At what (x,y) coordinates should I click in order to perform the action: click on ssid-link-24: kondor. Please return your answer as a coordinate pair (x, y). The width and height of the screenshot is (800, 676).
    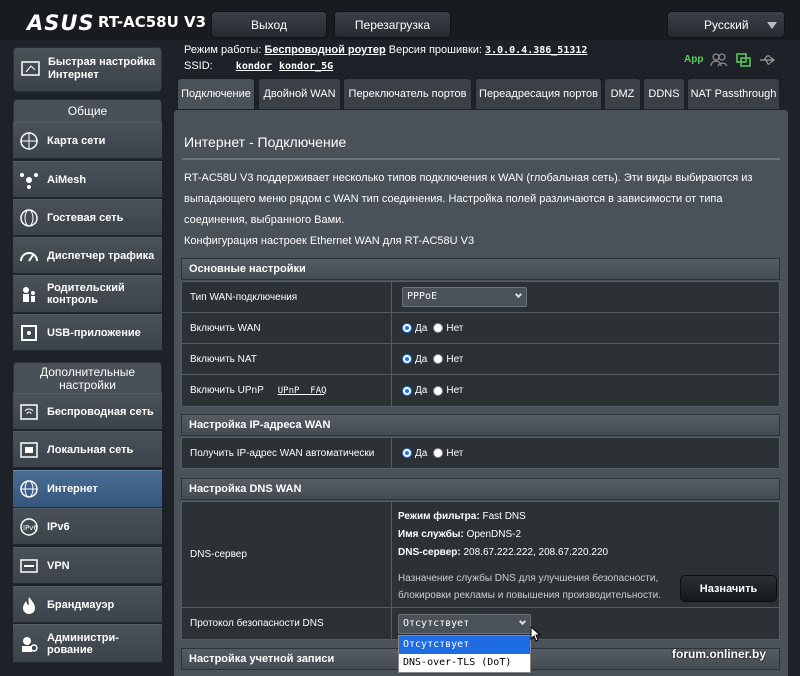
    Looking at the image, I should click on (254, 66).